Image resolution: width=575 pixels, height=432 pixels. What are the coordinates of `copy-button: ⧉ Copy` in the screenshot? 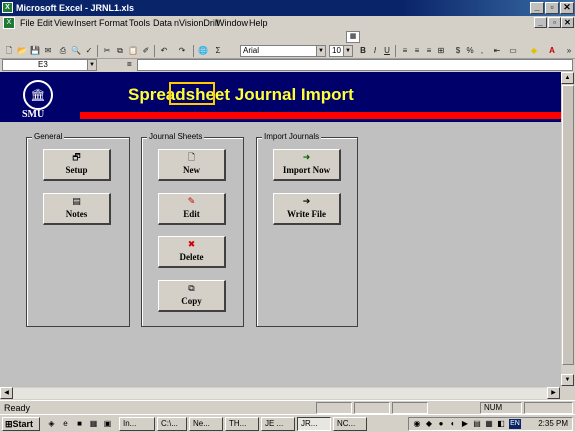 It's located at (192, 296).